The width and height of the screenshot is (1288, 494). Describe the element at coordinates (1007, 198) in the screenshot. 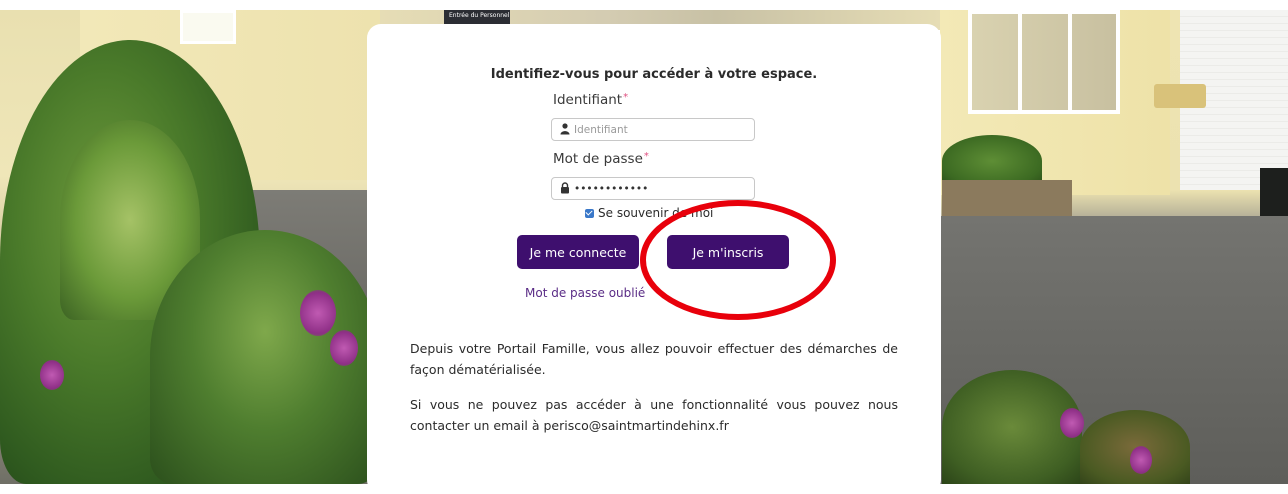

I see `planter` at that location.